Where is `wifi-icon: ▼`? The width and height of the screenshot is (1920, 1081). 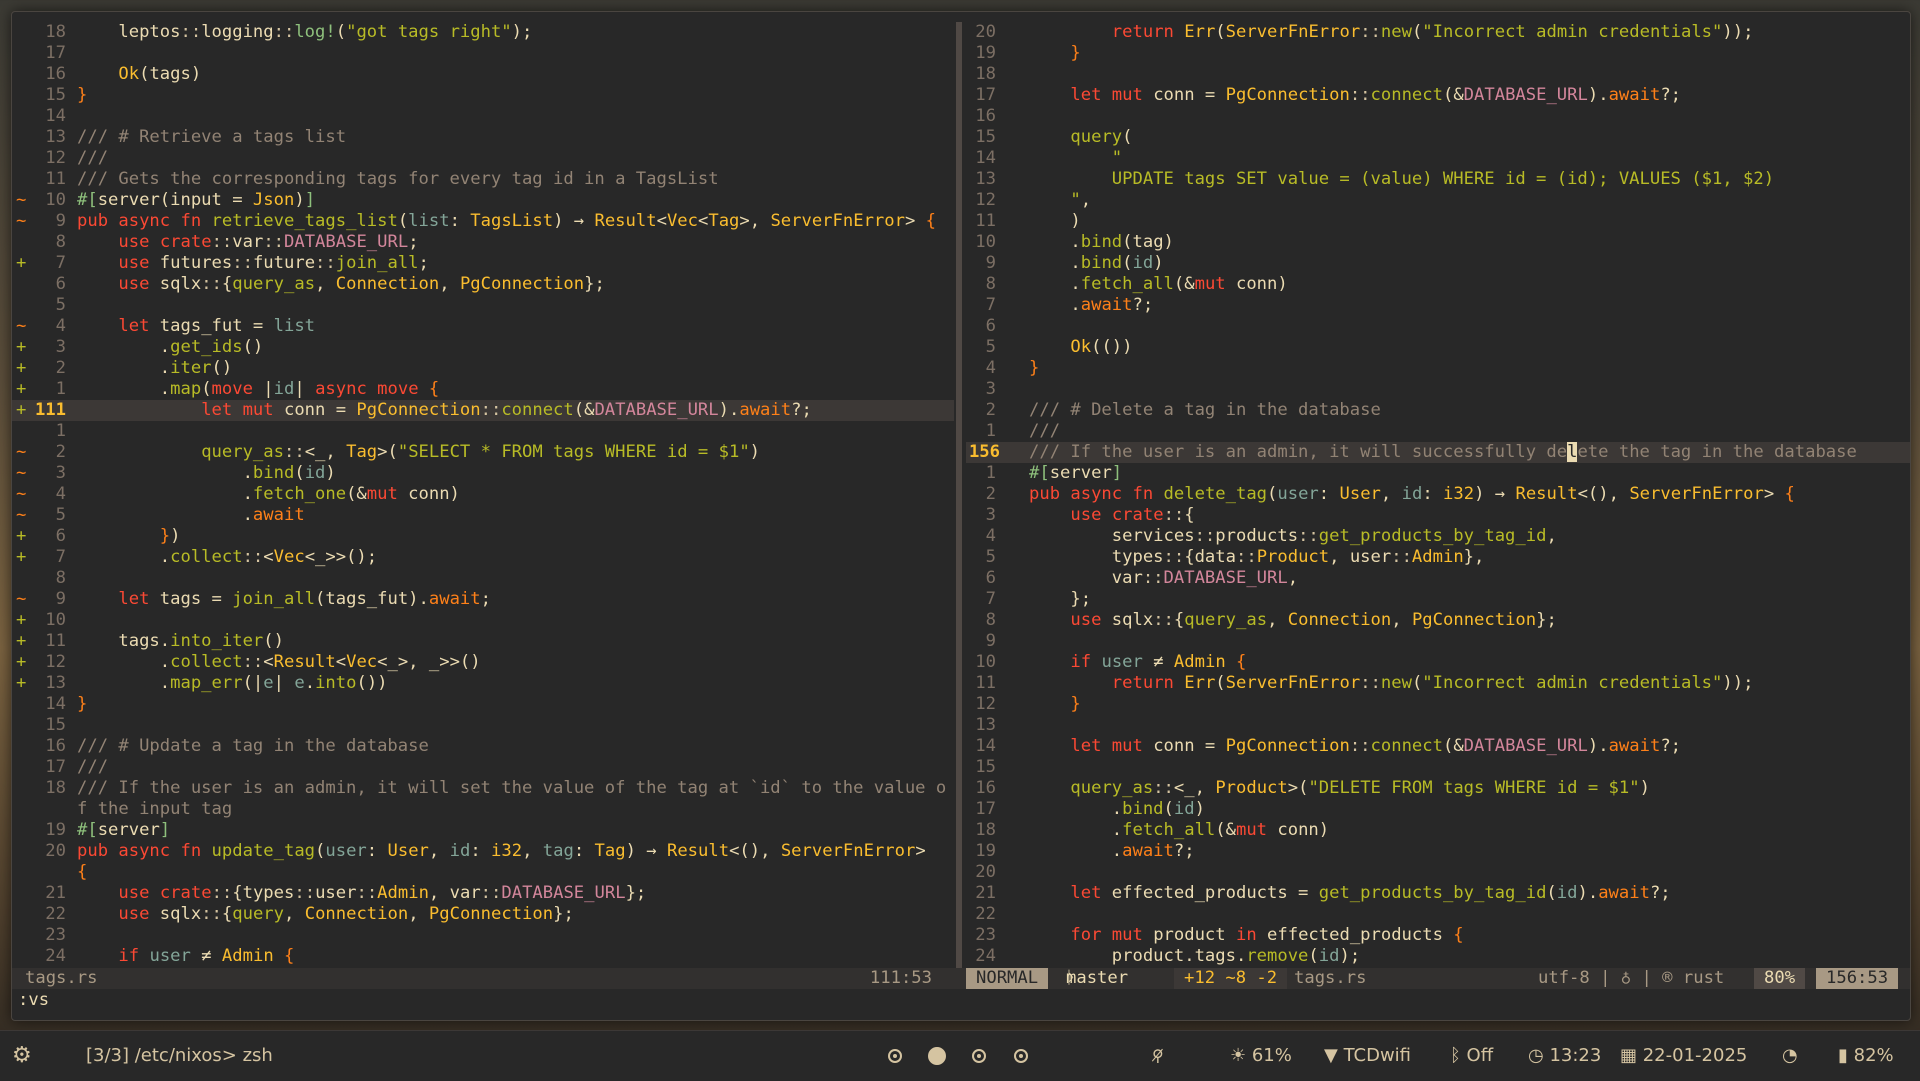 wifi-icon: ▼ is located at coordinates (1334, 1055).